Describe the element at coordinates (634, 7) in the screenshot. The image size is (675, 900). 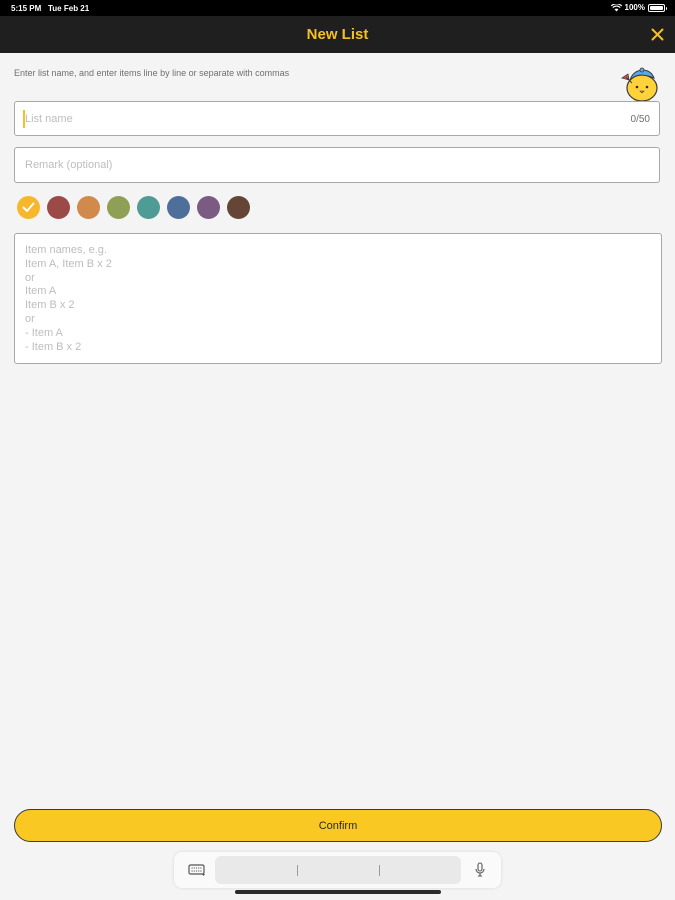
I see `battery-percent: 100%` at that location.